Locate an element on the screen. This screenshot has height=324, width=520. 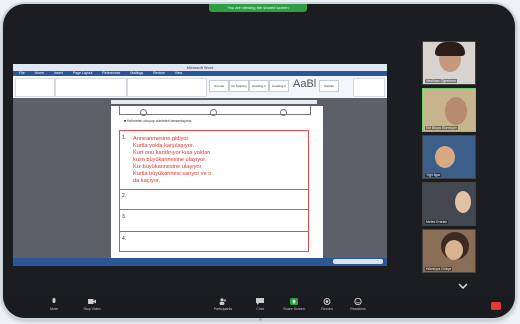
answer-line: Kurtla büyükannesi sarıyor ve o is located at coordinates (172, 174).